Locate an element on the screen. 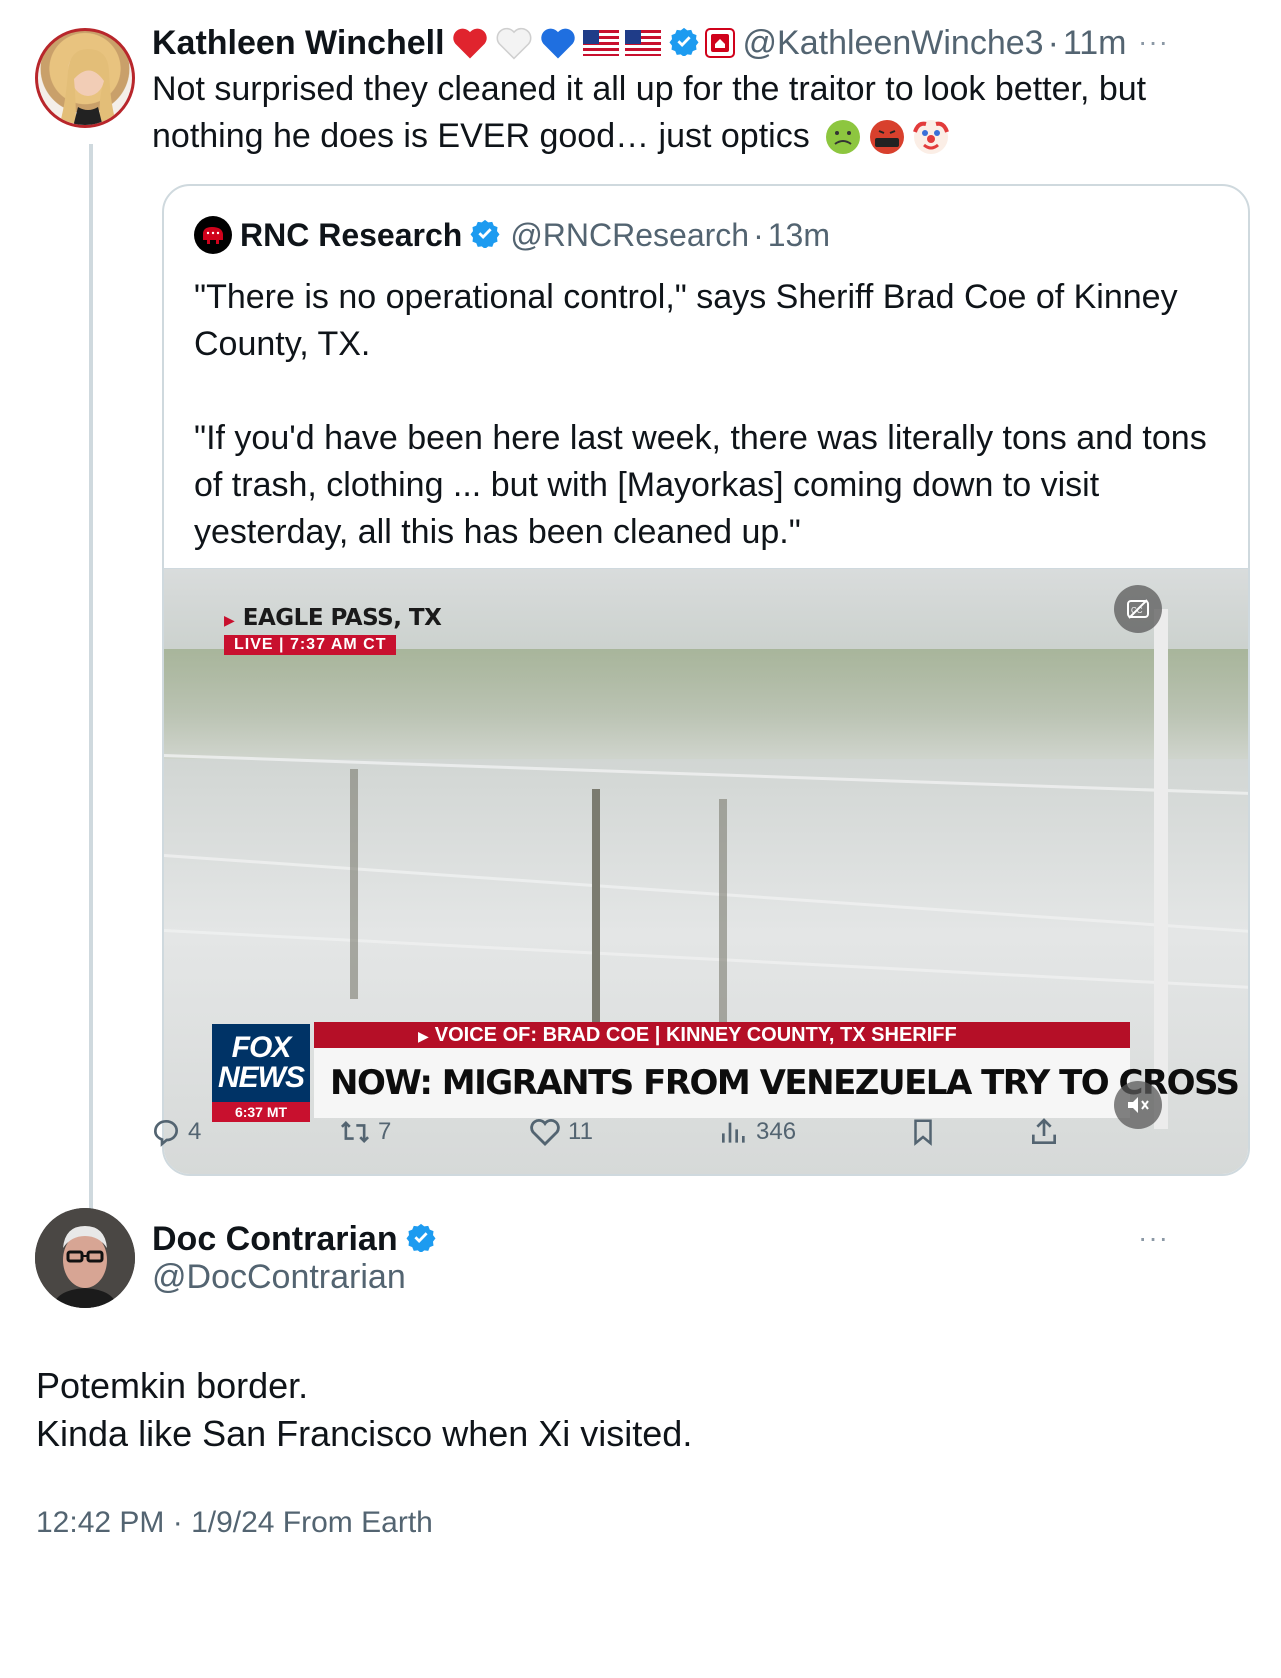  kathleen-avatar is located at coordinates (85, 78).